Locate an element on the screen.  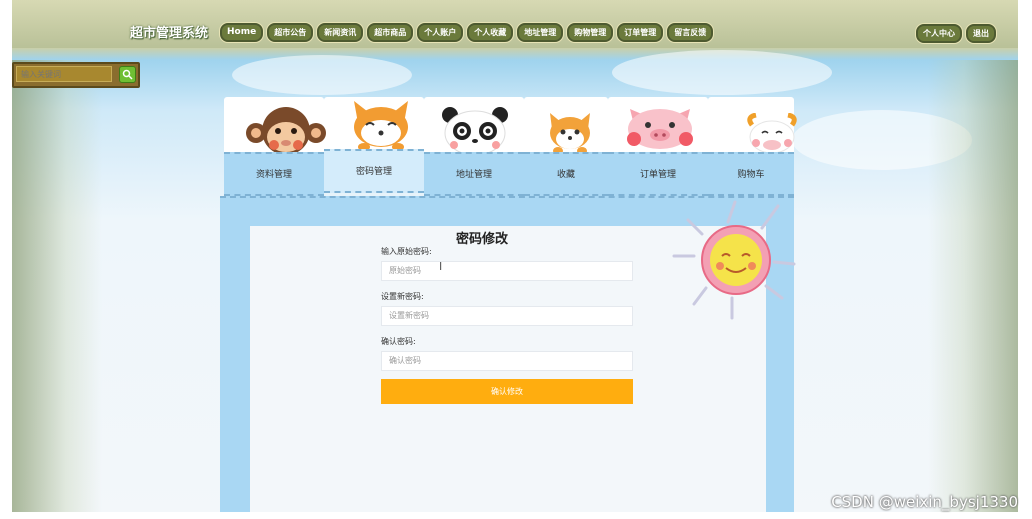
tab-profile: 资料管理 is located at coordinates (274, 174).